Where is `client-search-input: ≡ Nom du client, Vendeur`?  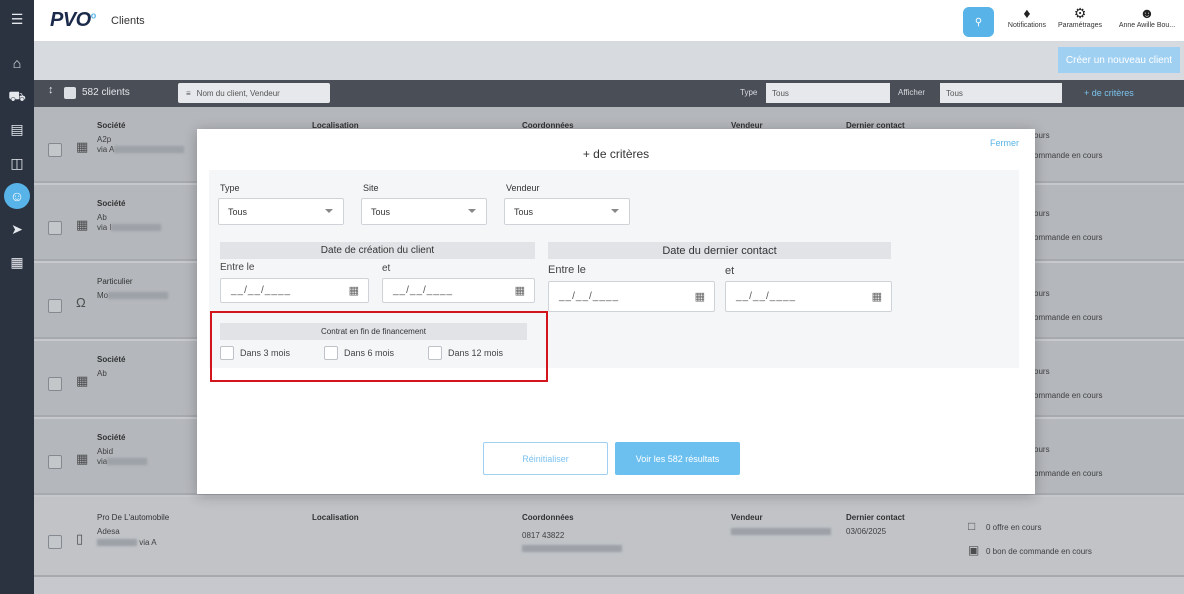 client-search-input: ≡ Nom du client, Vendeur is located at coordinates (254, 93).